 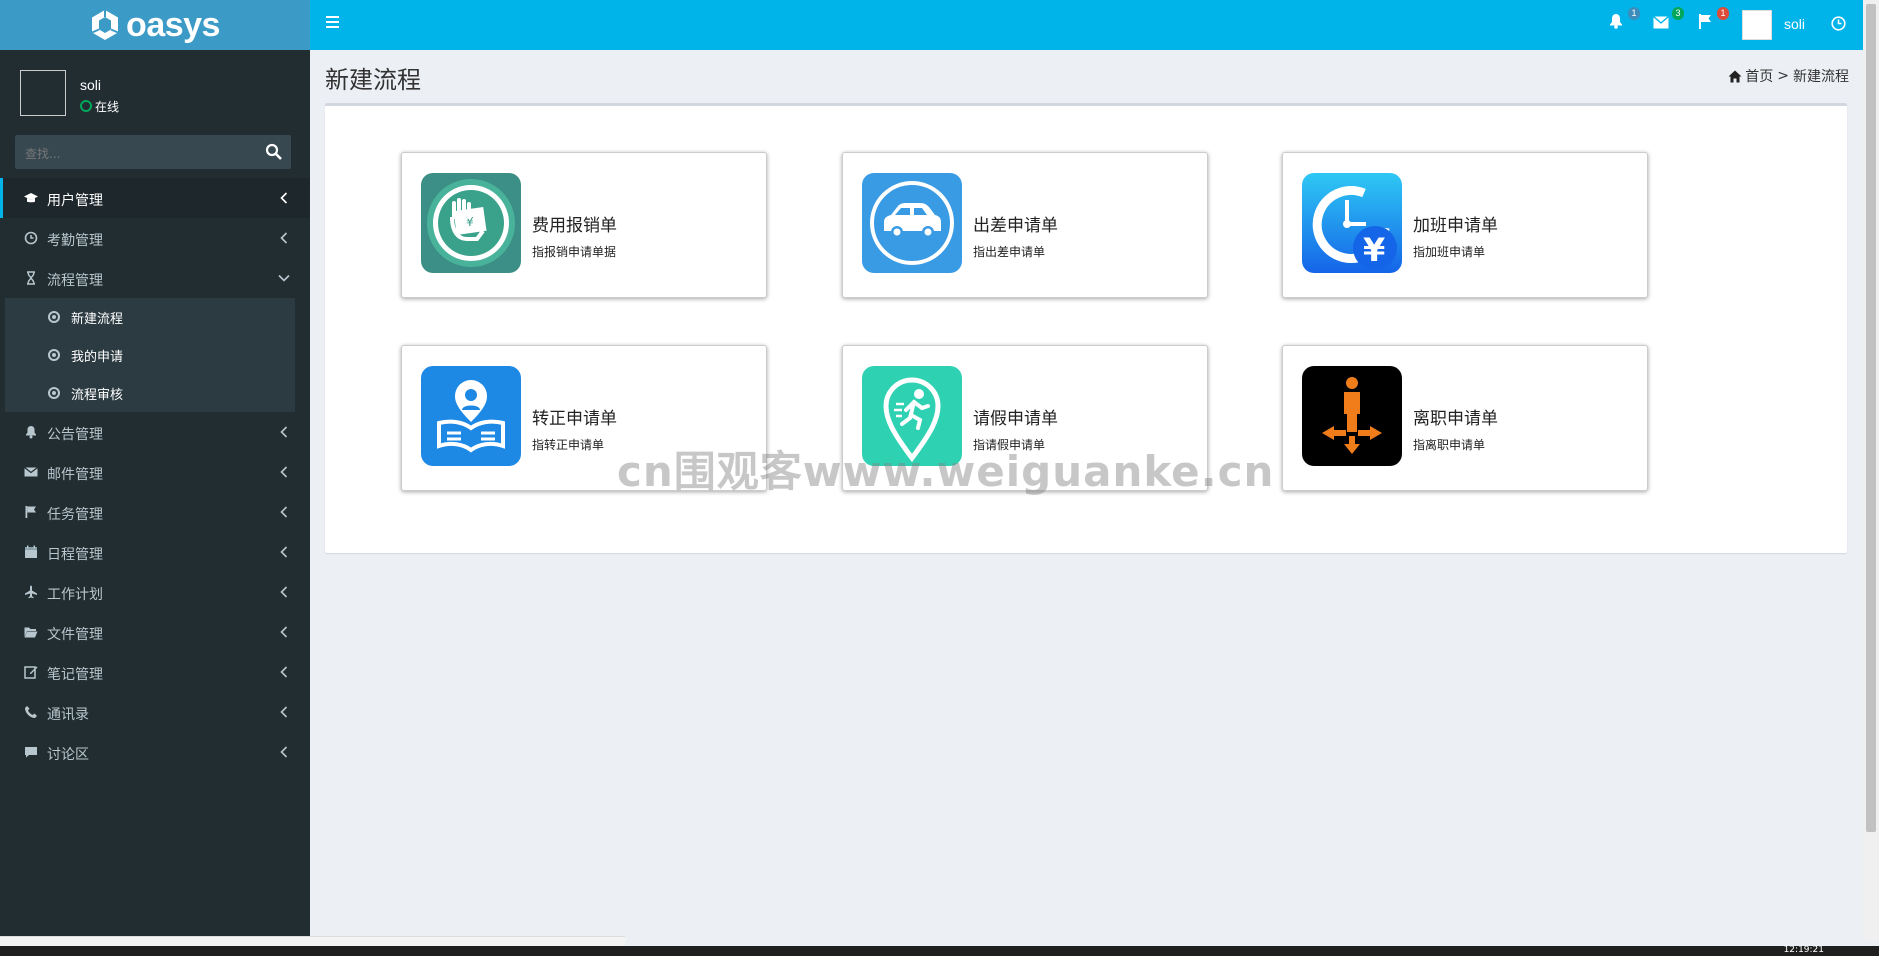 I want to click on reimbursement-icon: ¥, so click(x=471, y=223).